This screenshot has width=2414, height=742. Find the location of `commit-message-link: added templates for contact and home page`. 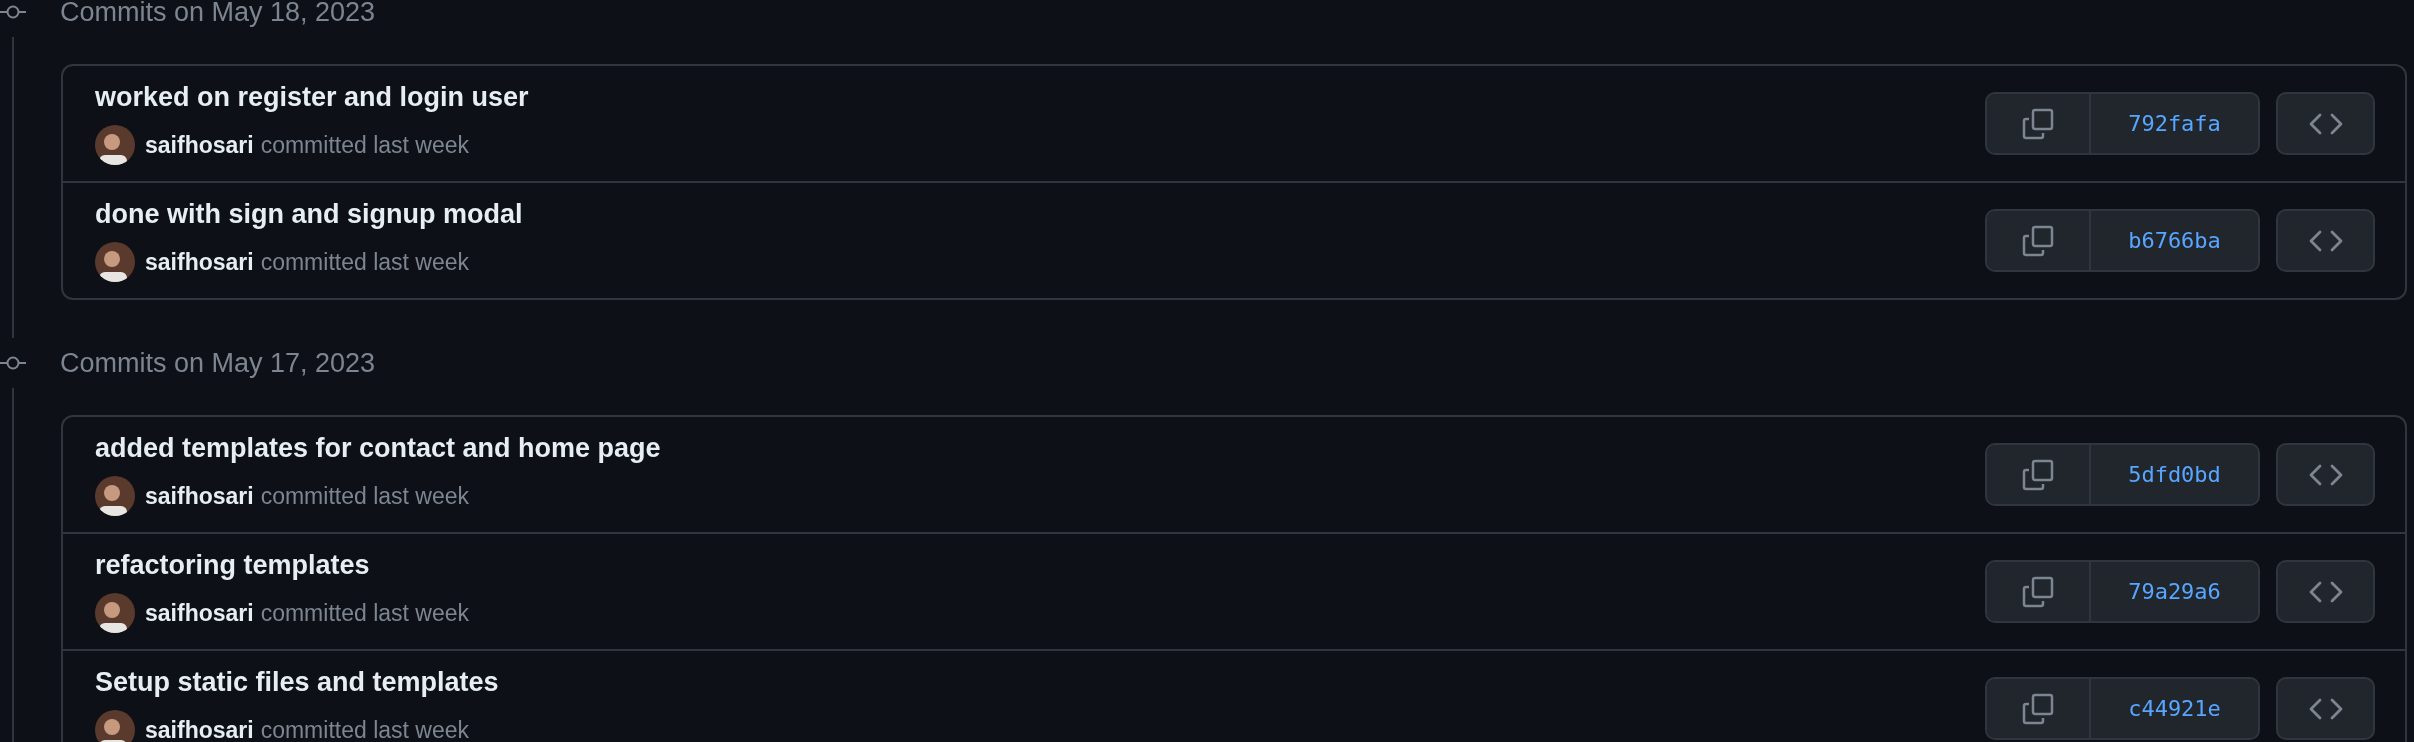

commit-message-link: added templates for contact and home page is located at coordinates (1040, 448).